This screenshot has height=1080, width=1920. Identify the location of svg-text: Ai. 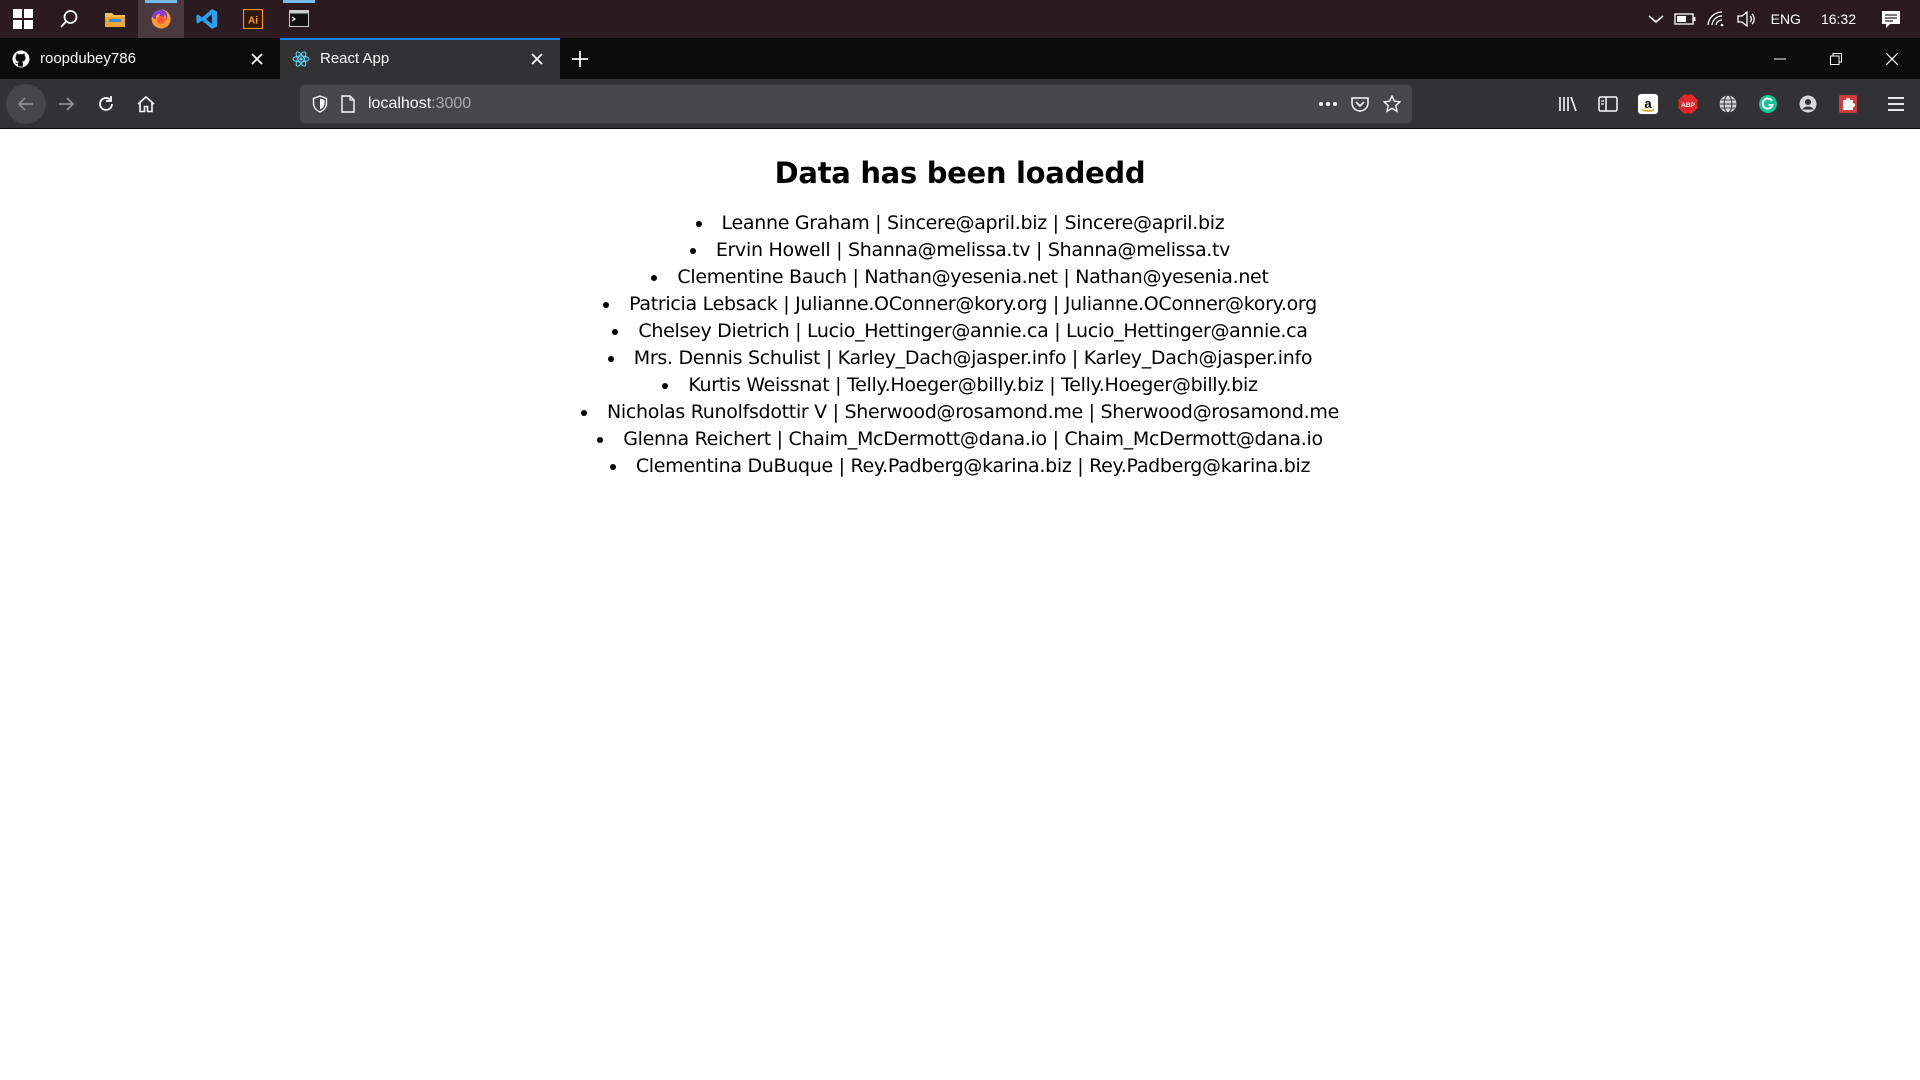
(253, 21).